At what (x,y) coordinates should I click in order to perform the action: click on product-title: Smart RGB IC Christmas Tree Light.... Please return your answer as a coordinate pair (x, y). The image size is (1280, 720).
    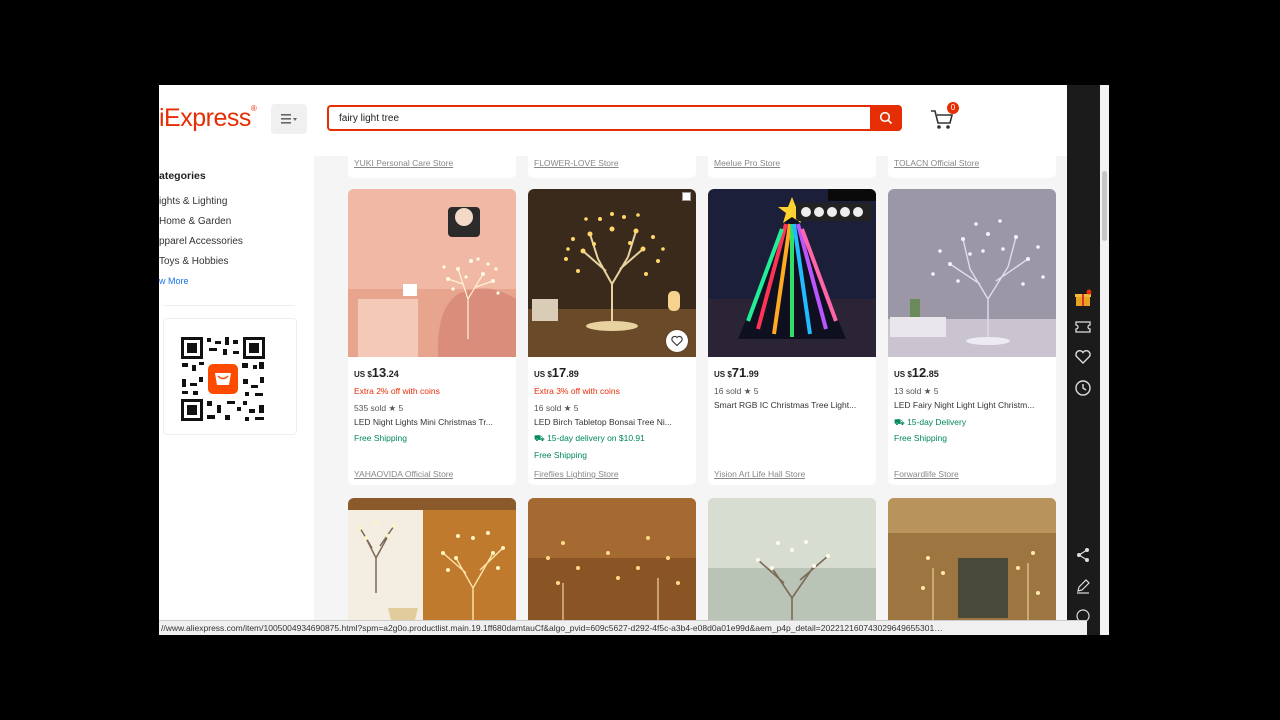
    Looking at the image, I should click on (785, 405).